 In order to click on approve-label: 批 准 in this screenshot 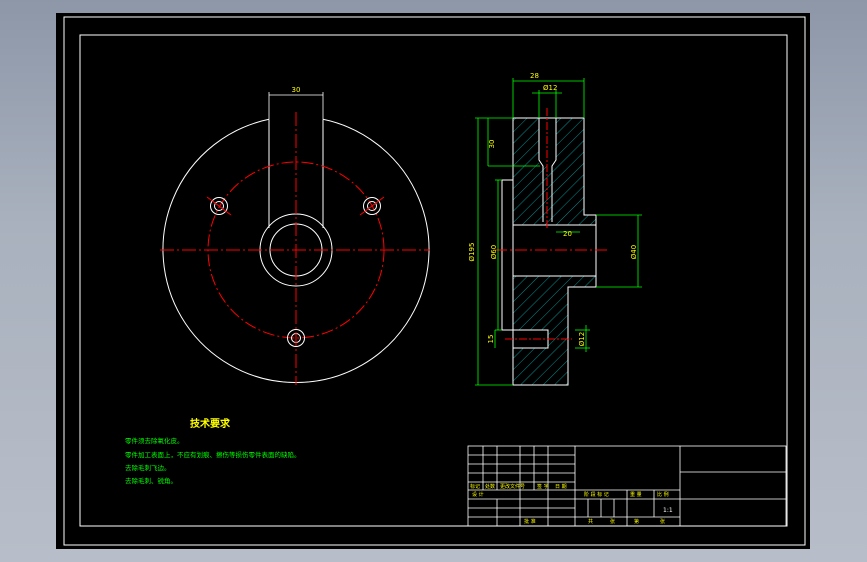, I will do `click(530, 521)`.